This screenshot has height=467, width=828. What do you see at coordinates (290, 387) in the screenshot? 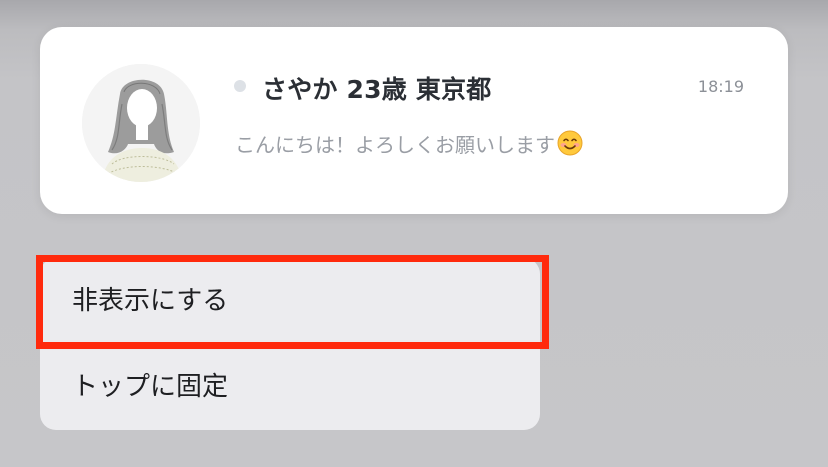
I see `pin-to-top-menu-item: トップに固定` at bounding box center [290, 387].